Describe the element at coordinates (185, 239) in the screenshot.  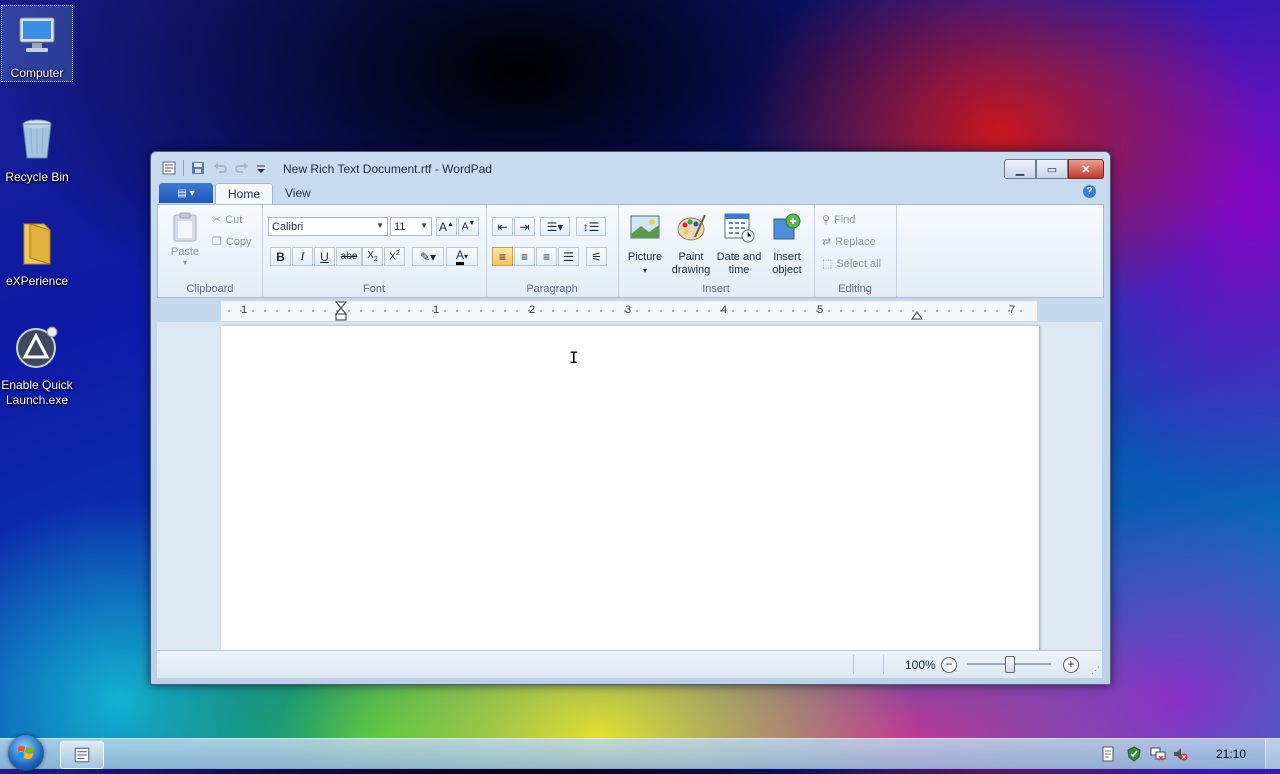
I see `paste-button: Paste ▾` at that location.